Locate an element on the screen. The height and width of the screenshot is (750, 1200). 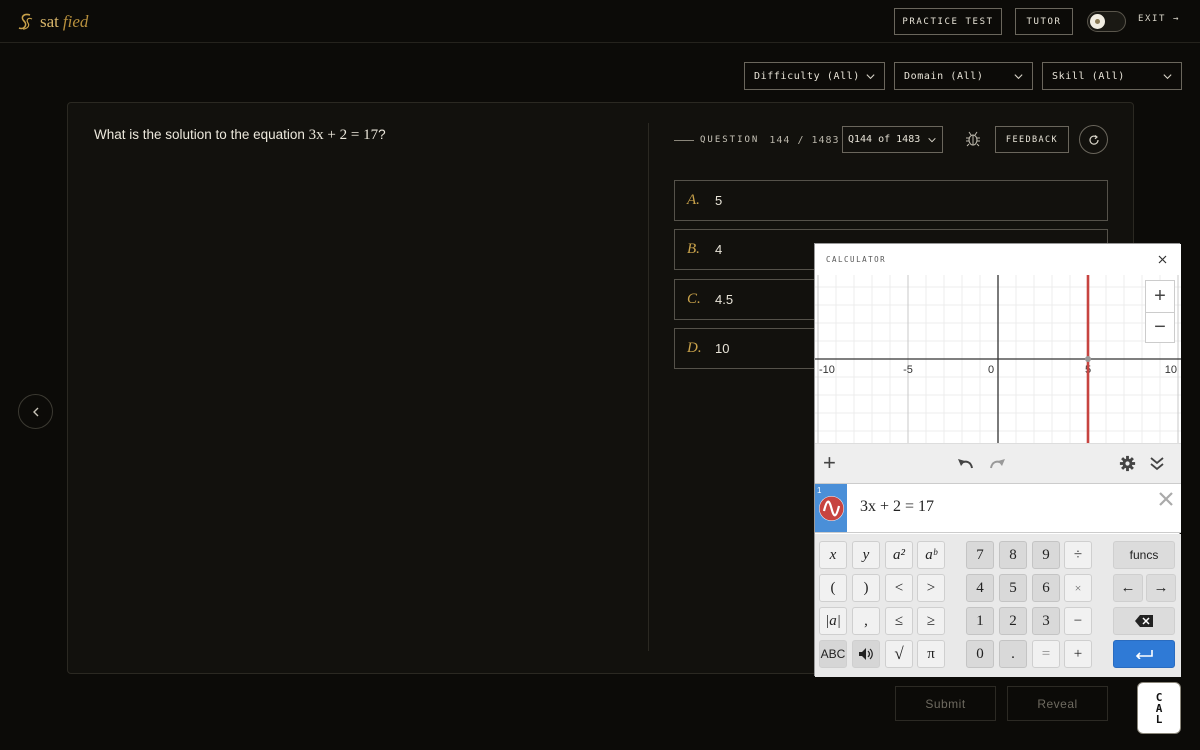
collapse-double-chevron-icon is located at coordinates (1157, 463).